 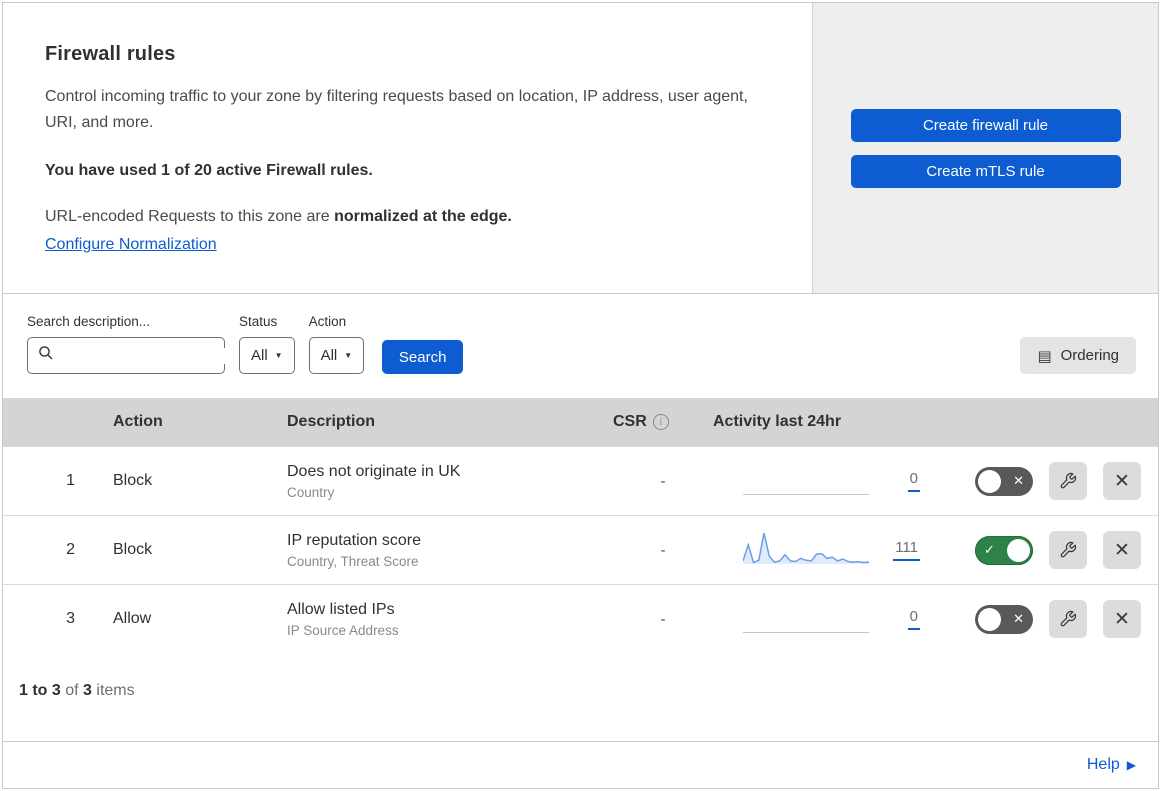 I want to click on rule-controls: ✓ ✕, so click(x=1053, y=550).